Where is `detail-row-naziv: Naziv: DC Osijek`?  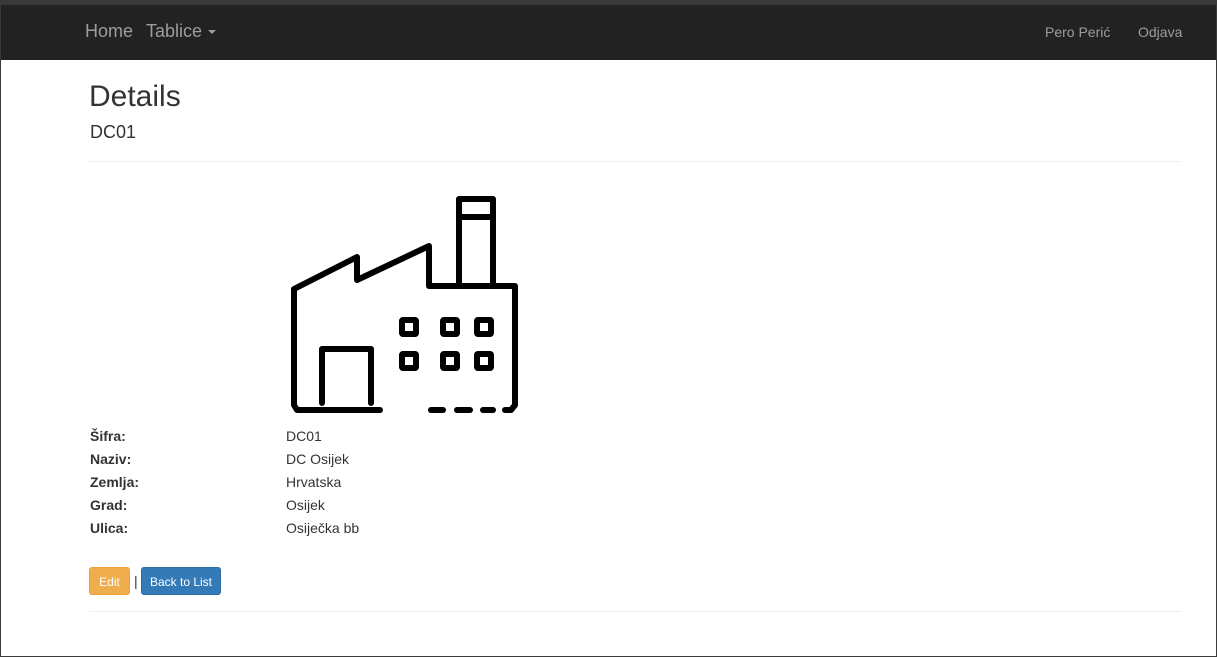
detail-row-naziv: Naziv: DC Osijek is located at coordinates (340, 459).